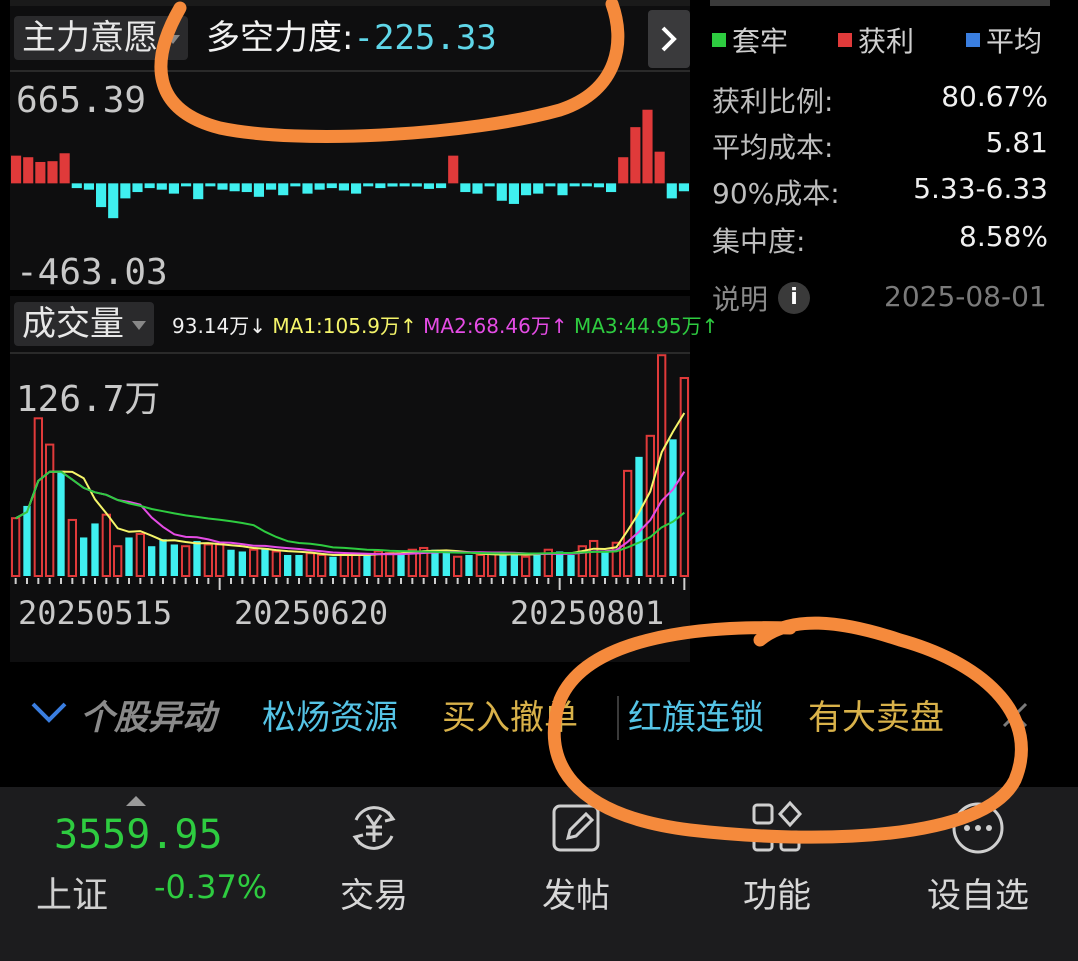 This screenshot has height=961, width=1078. I want to click on ticker-title: 个股异动, so click(148, 718).